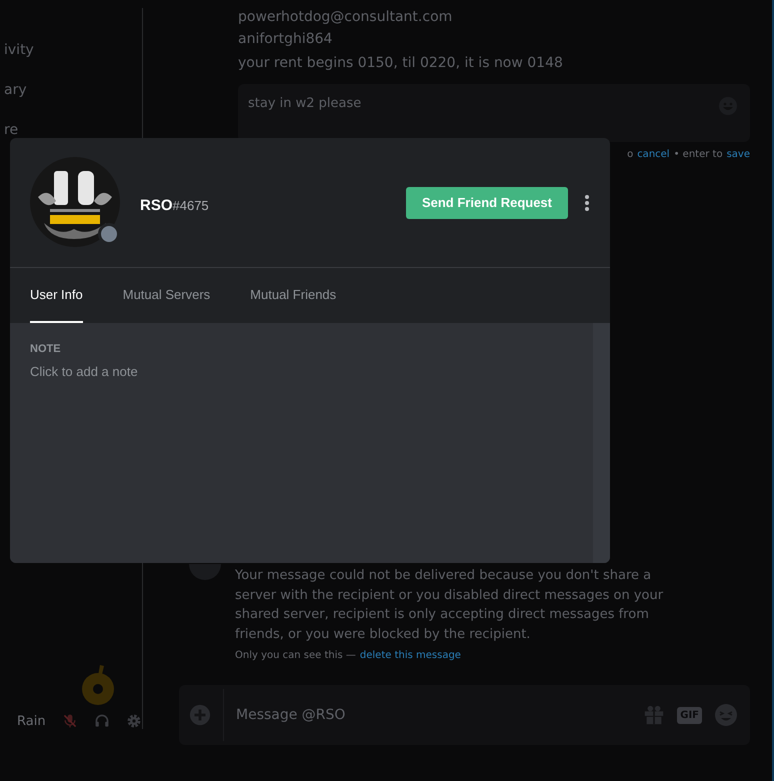 This screenshot has height=781, width=774. I want to click on save-link: save, so click(738, 154).